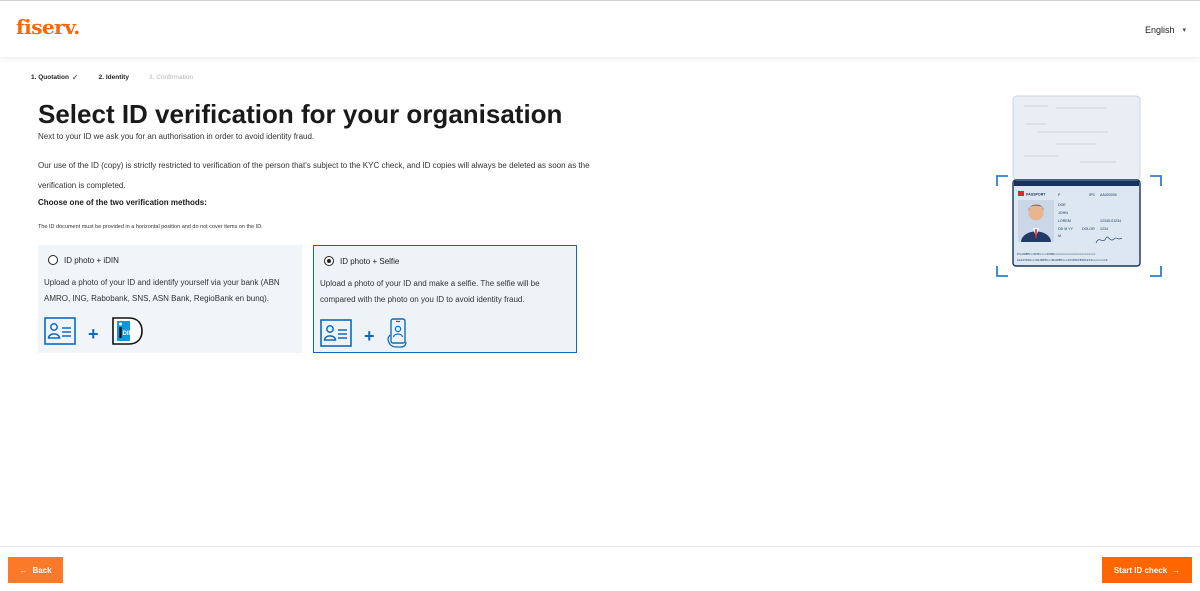 Image resolution: width=1200 pixels, height=591 pixels. Describe the element at coordinates (1059, 236) in the screenshot. I see `passport-sex: M` at that location.